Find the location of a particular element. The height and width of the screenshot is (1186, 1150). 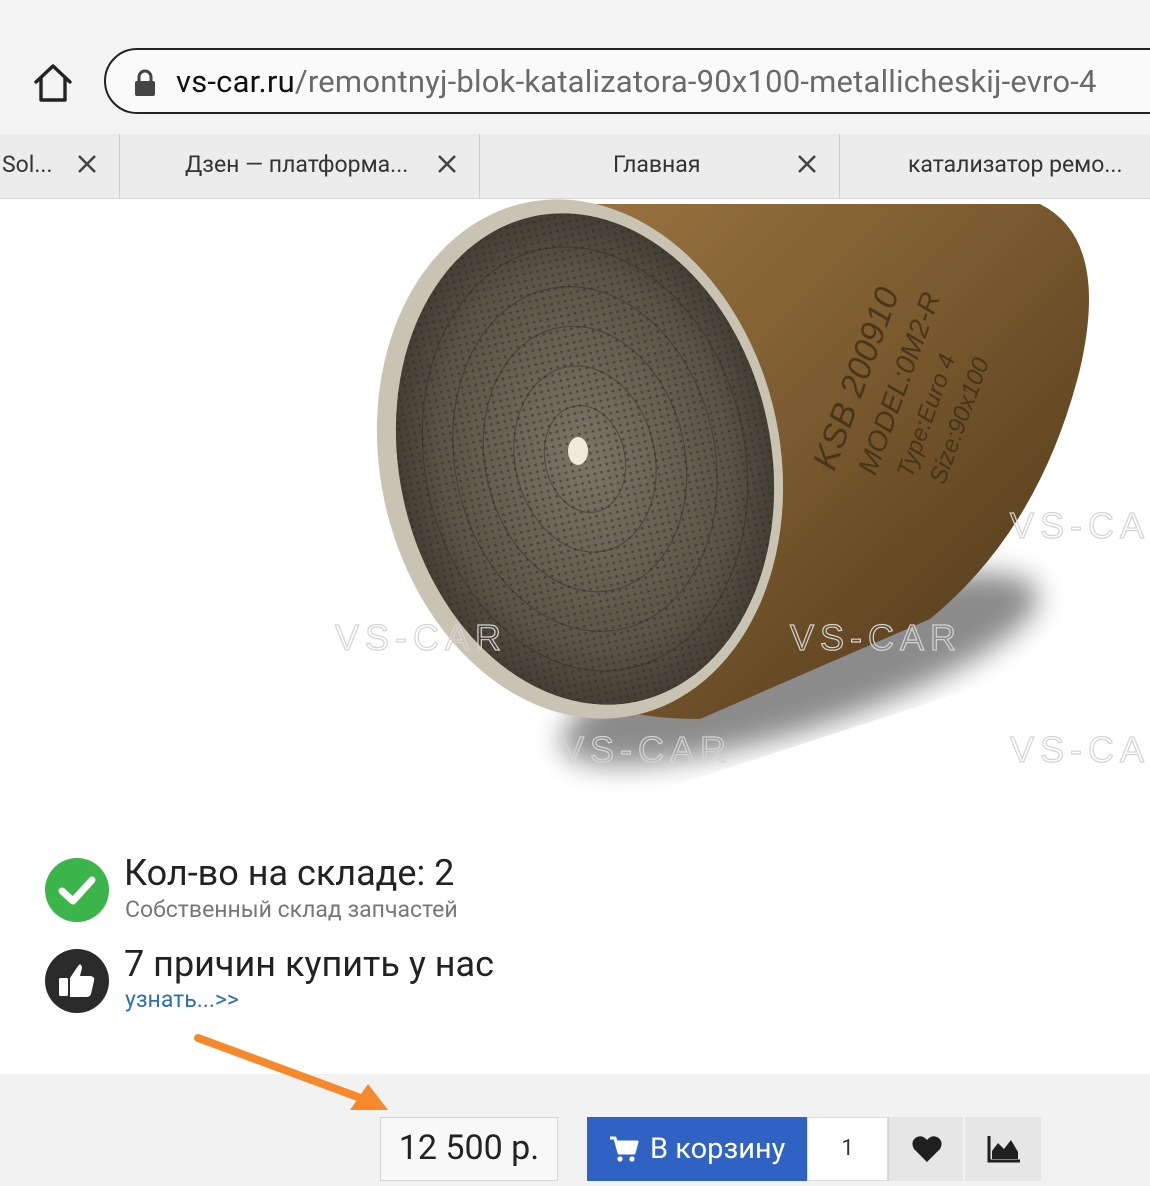

price: 12 500 р. is located at coordinates (469, 1149).